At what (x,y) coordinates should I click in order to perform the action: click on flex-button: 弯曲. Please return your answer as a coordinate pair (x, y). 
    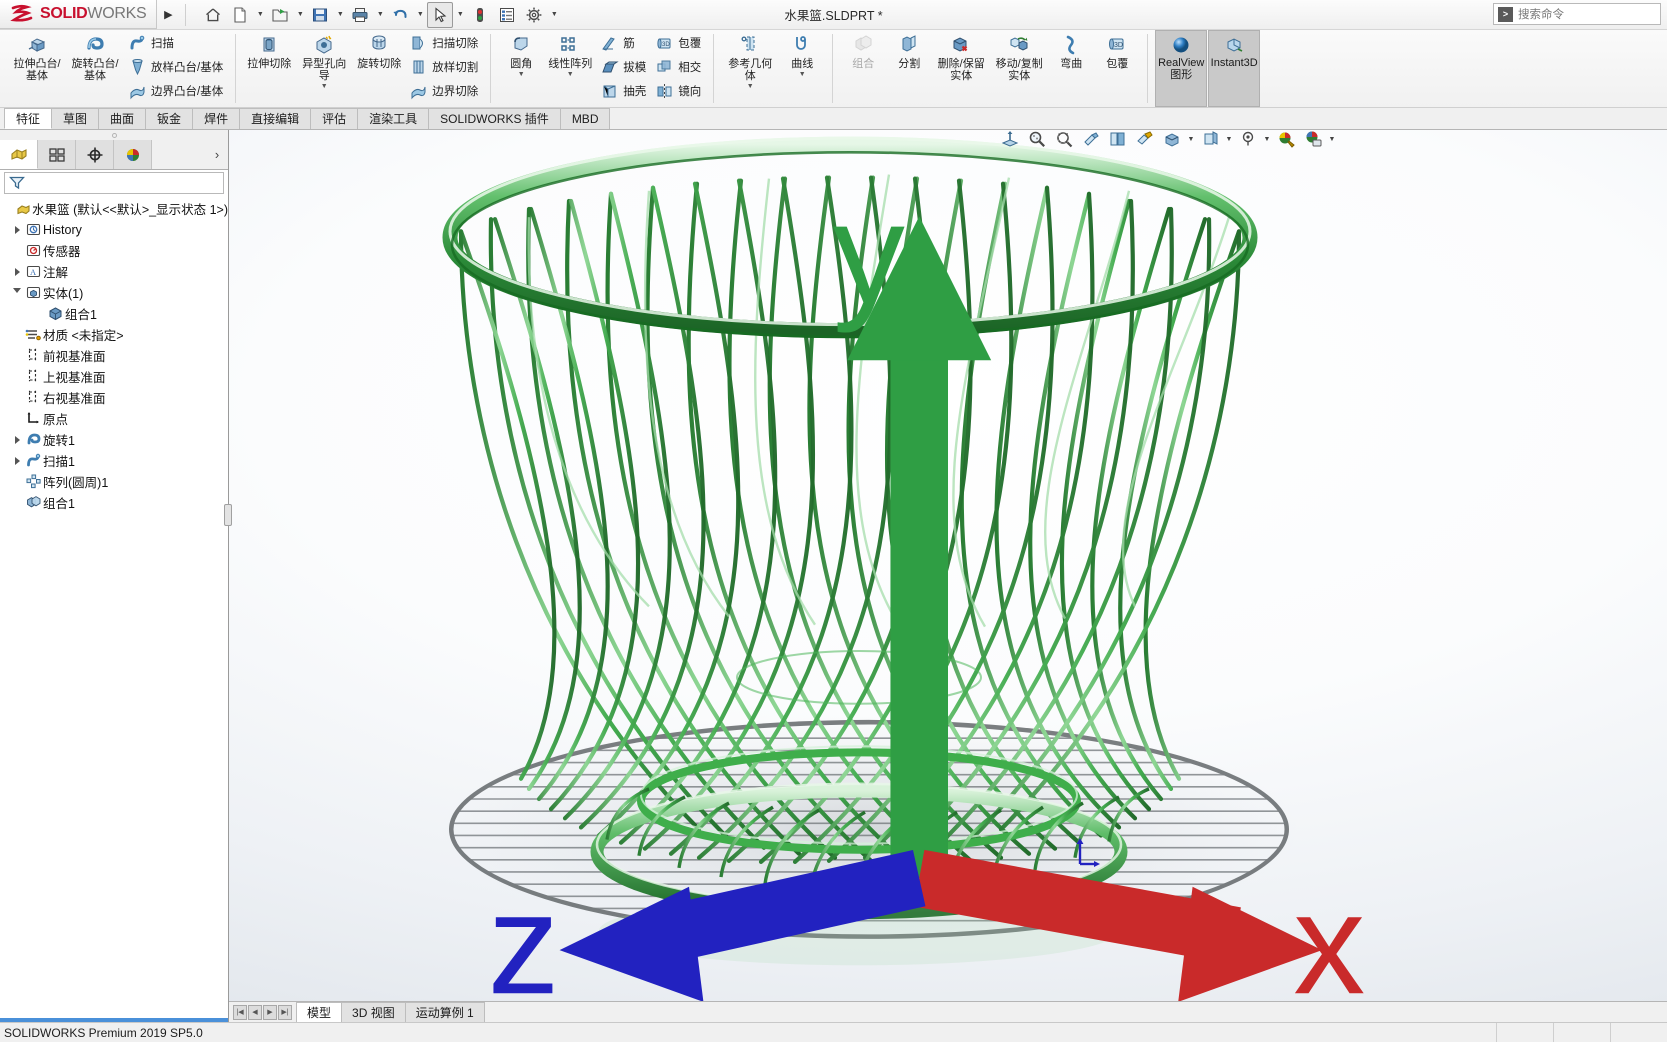
    Looking at the image, I should click on (1071, 68).